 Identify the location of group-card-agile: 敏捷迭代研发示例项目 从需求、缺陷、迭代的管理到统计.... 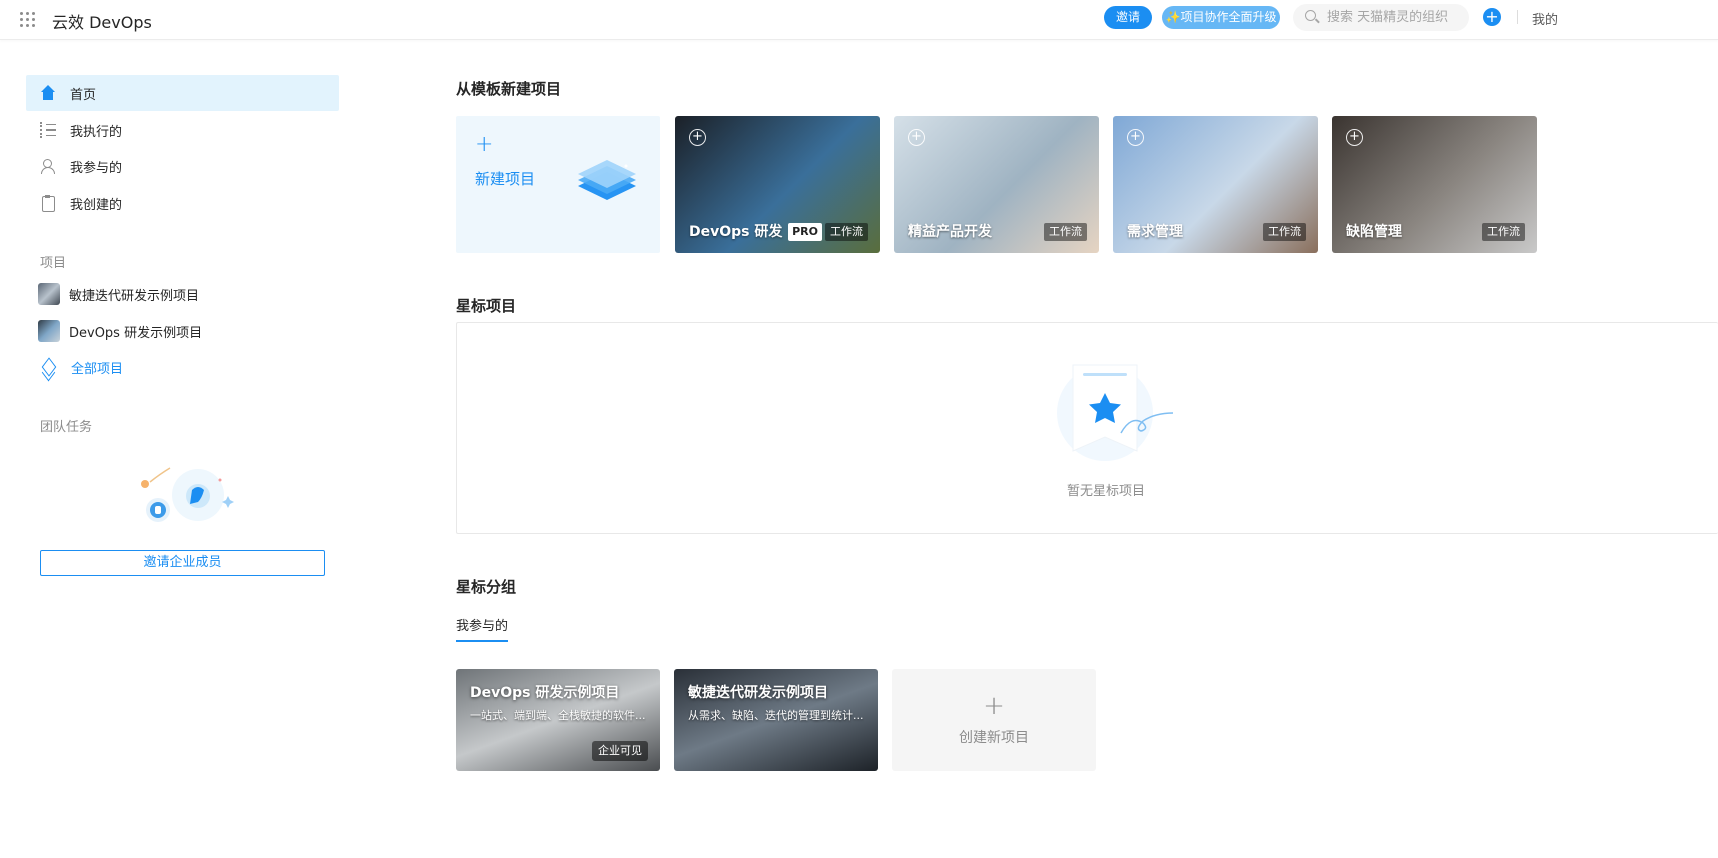
(776, 720).